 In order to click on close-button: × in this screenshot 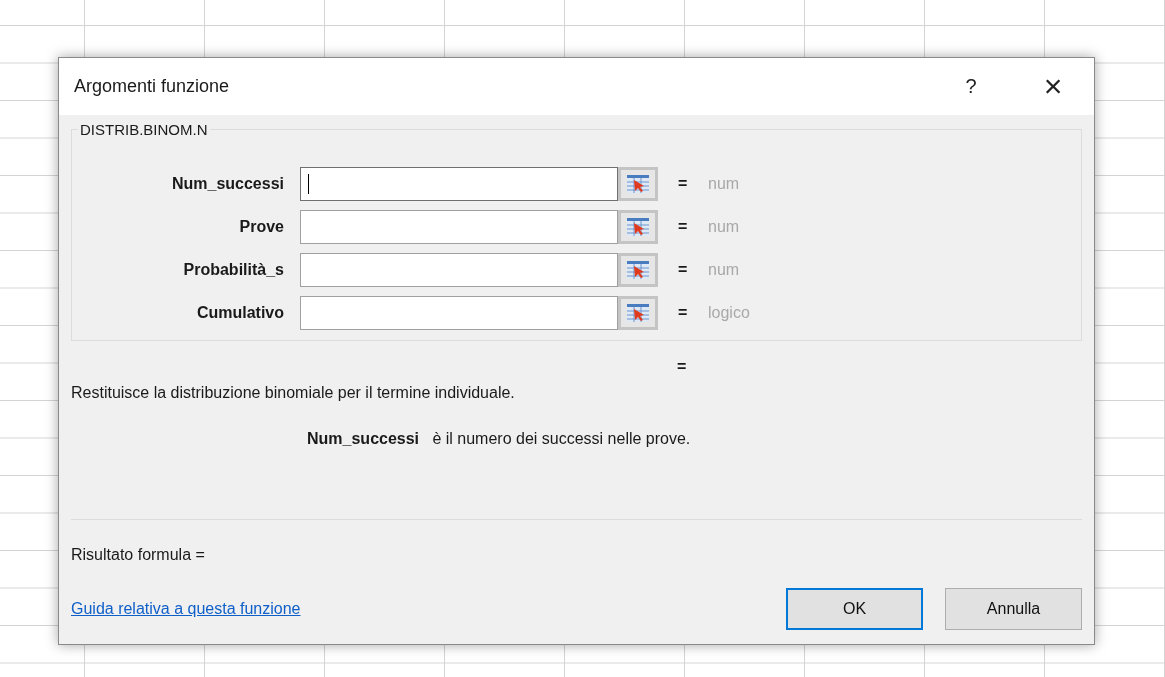, I will do `click(1053, 86)`.